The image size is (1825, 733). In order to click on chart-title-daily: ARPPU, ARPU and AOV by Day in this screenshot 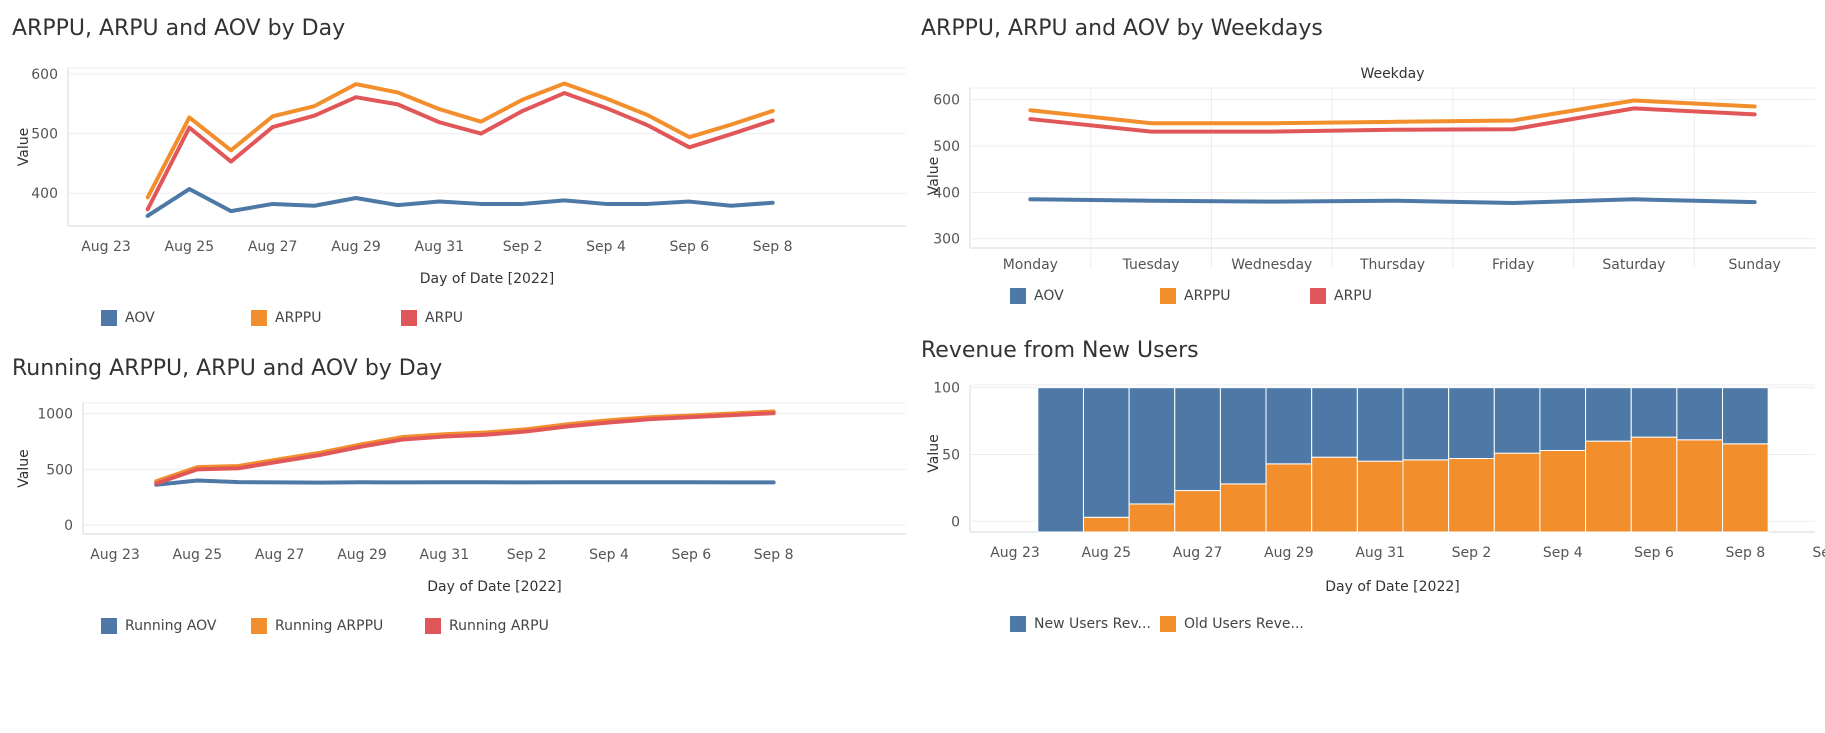, I will do `click(179, 28)`.